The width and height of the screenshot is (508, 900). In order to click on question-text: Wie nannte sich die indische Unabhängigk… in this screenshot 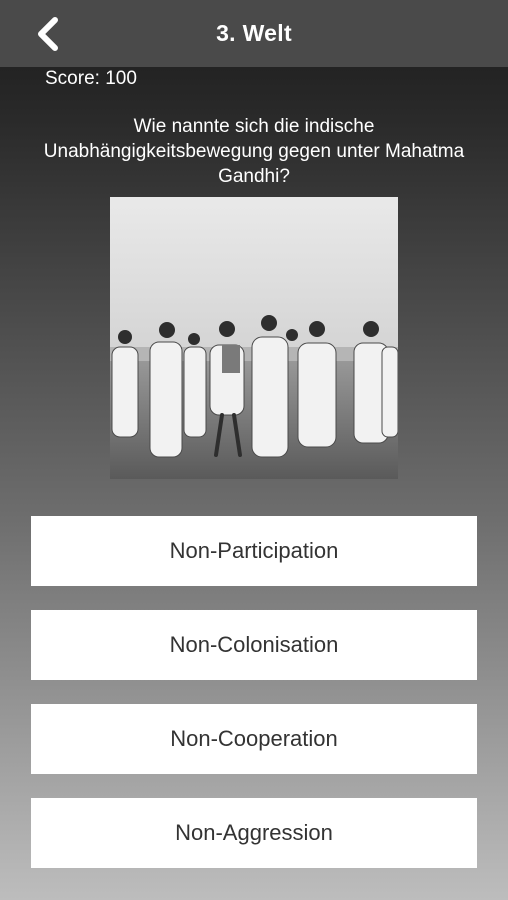, I will do `click(254, 151)`.